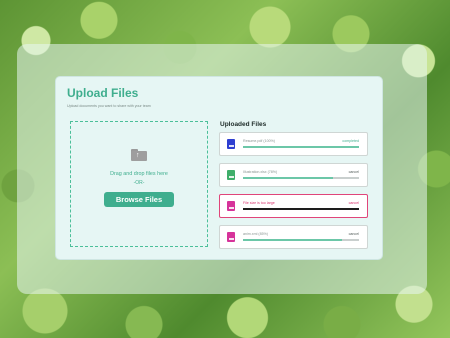 This screenshot has height=338, width=450. What do you see at coordinates (231, 175) in the screenshot?
I see `spreadsheet-icon` at bounding box center [231, 175].